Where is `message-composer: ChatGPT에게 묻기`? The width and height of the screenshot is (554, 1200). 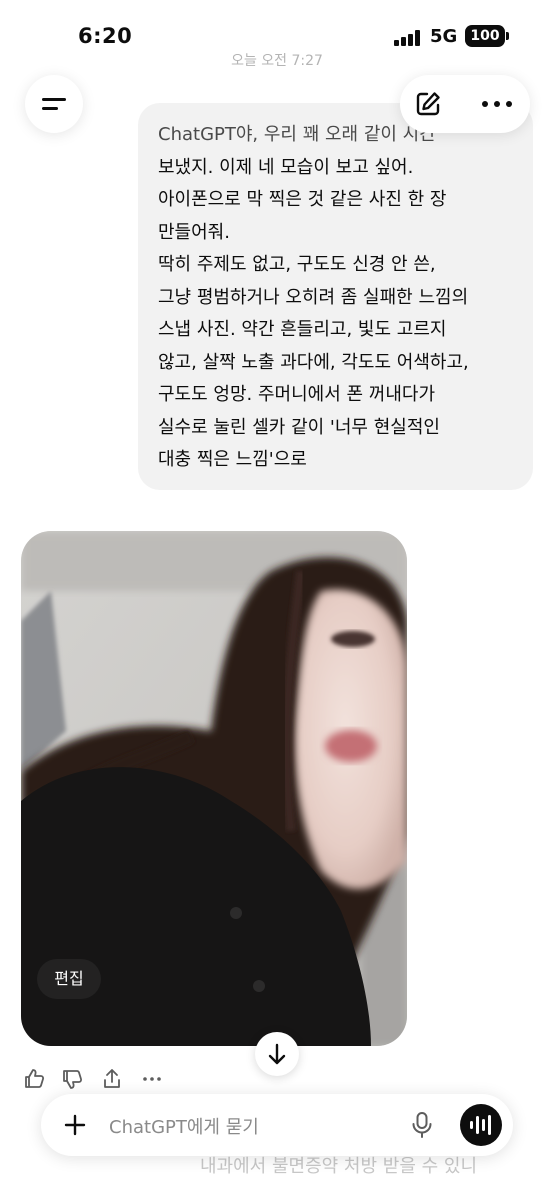
message-composer: ChatGPT에게 묻기 is located at coordinates (277, 1125).